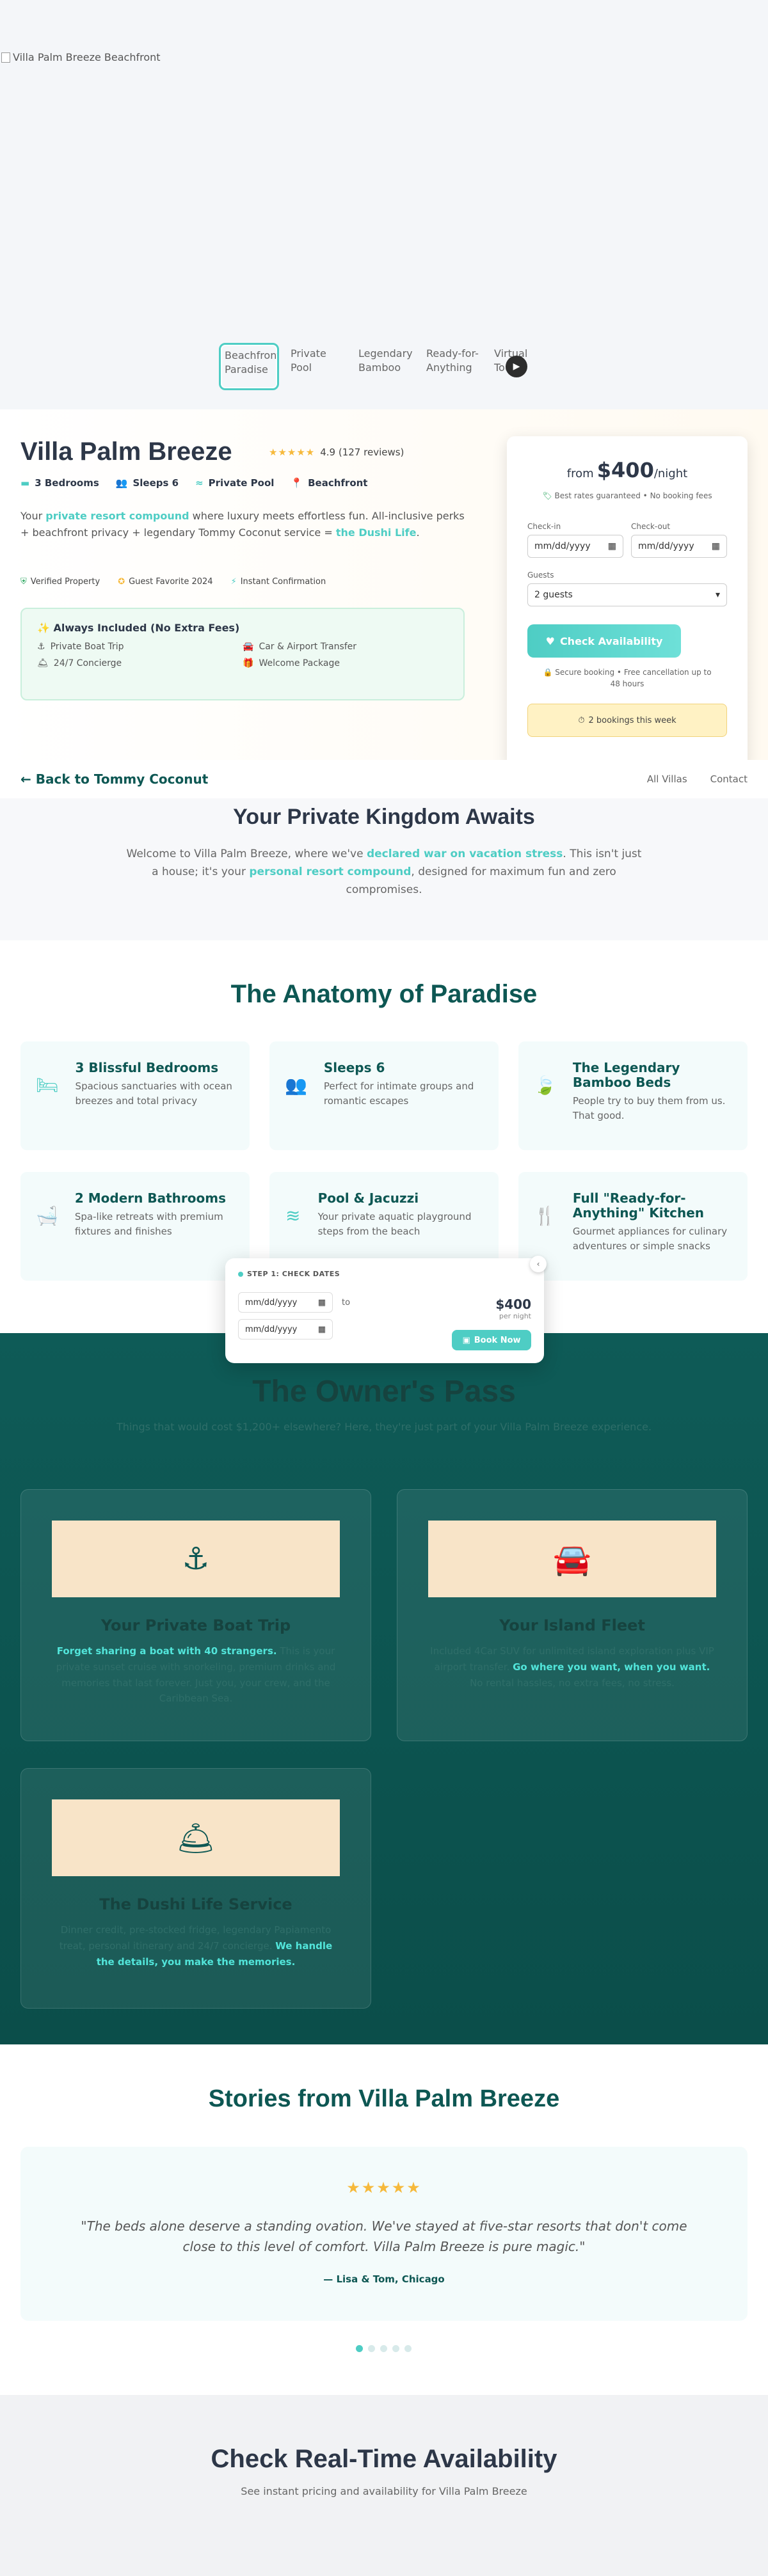 The height and width of the screenshot is (2576, 768). Describe the element at coordinates (23, 582) in the screenshot. I see `shield-check-icon: ⛨` at that location.